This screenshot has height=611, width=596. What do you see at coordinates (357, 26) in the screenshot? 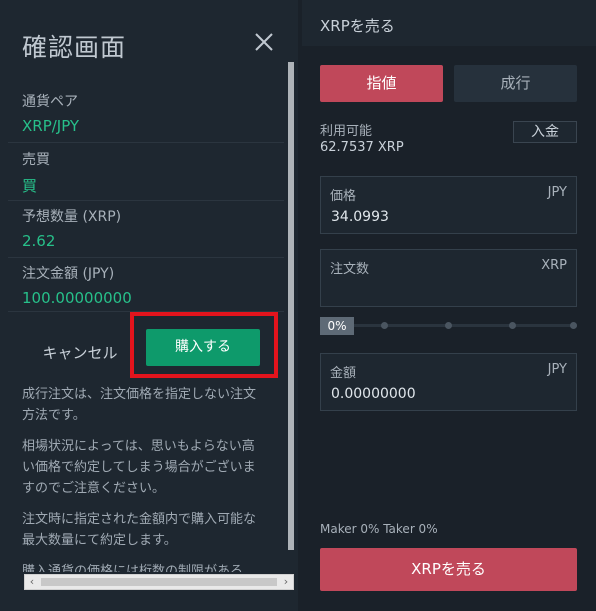
I see `sell-title: XRPを売る` at bounding box center [357, 26].